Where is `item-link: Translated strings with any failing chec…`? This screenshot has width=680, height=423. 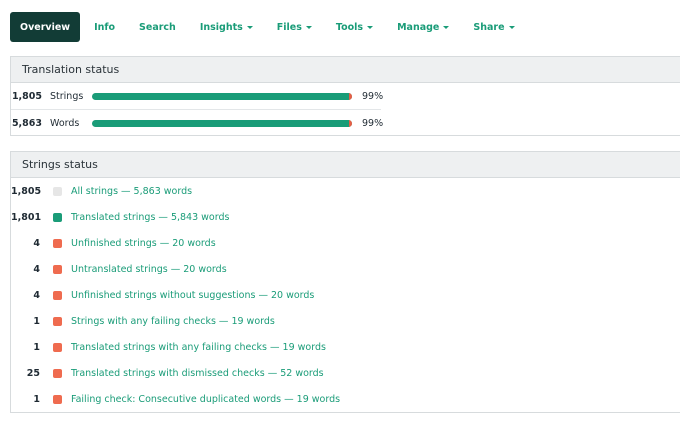 item-link: Translated strings with any failing chec… is located at coordinates (198, 347).